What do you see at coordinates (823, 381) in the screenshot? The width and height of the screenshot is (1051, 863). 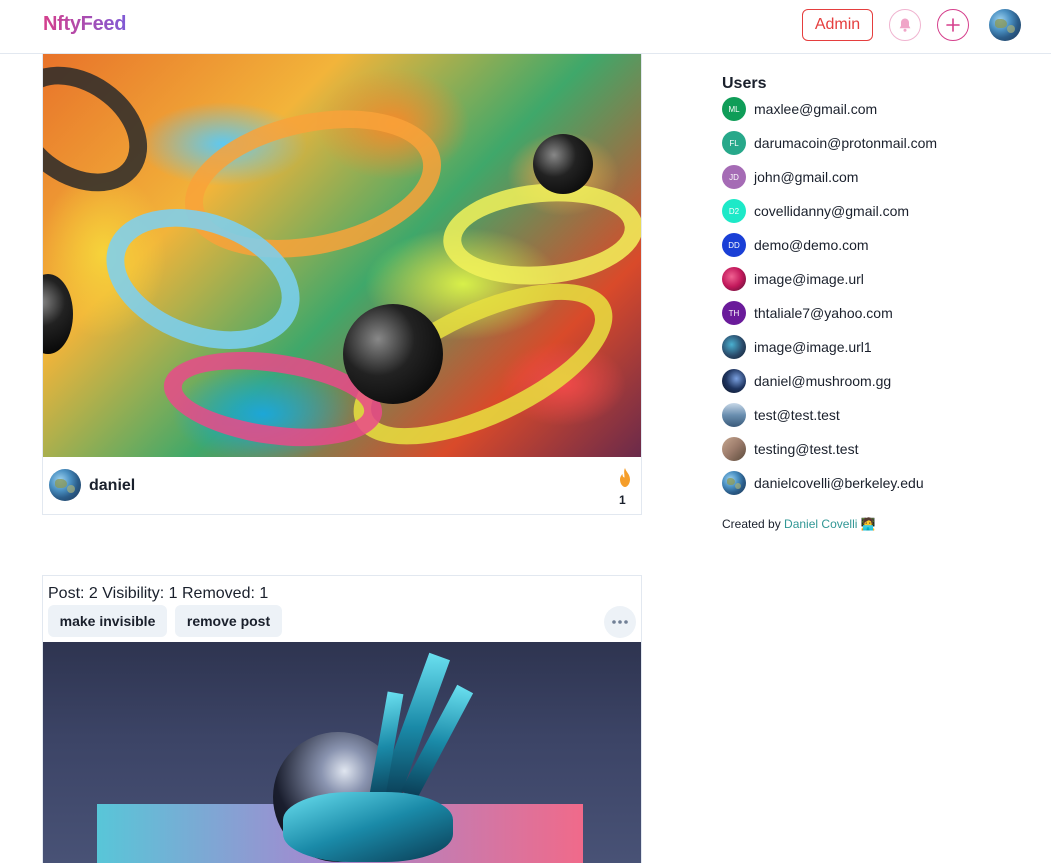 I see `user-email: daniel@mushroom.gg` at bounding box center [823, 381].